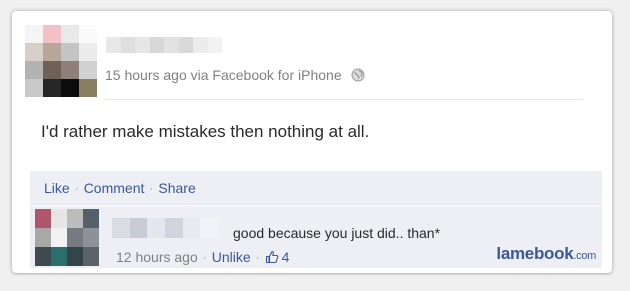  What do you see at coordinates (114, 188) in the screenshot?
I see `comment-link: Comment` at bounding box center [114, 188].